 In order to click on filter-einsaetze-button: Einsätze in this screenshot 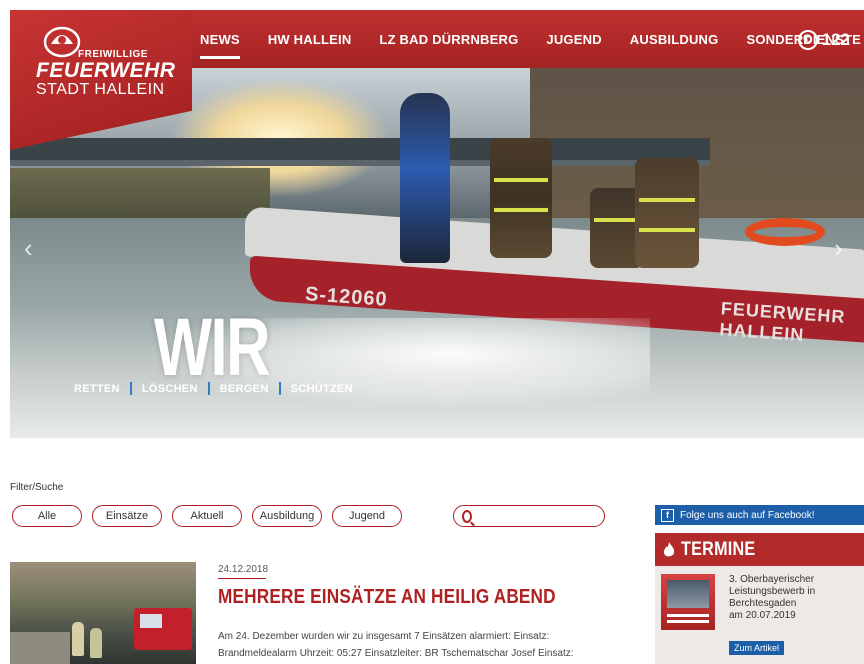, I will do `click(127, 516)`.